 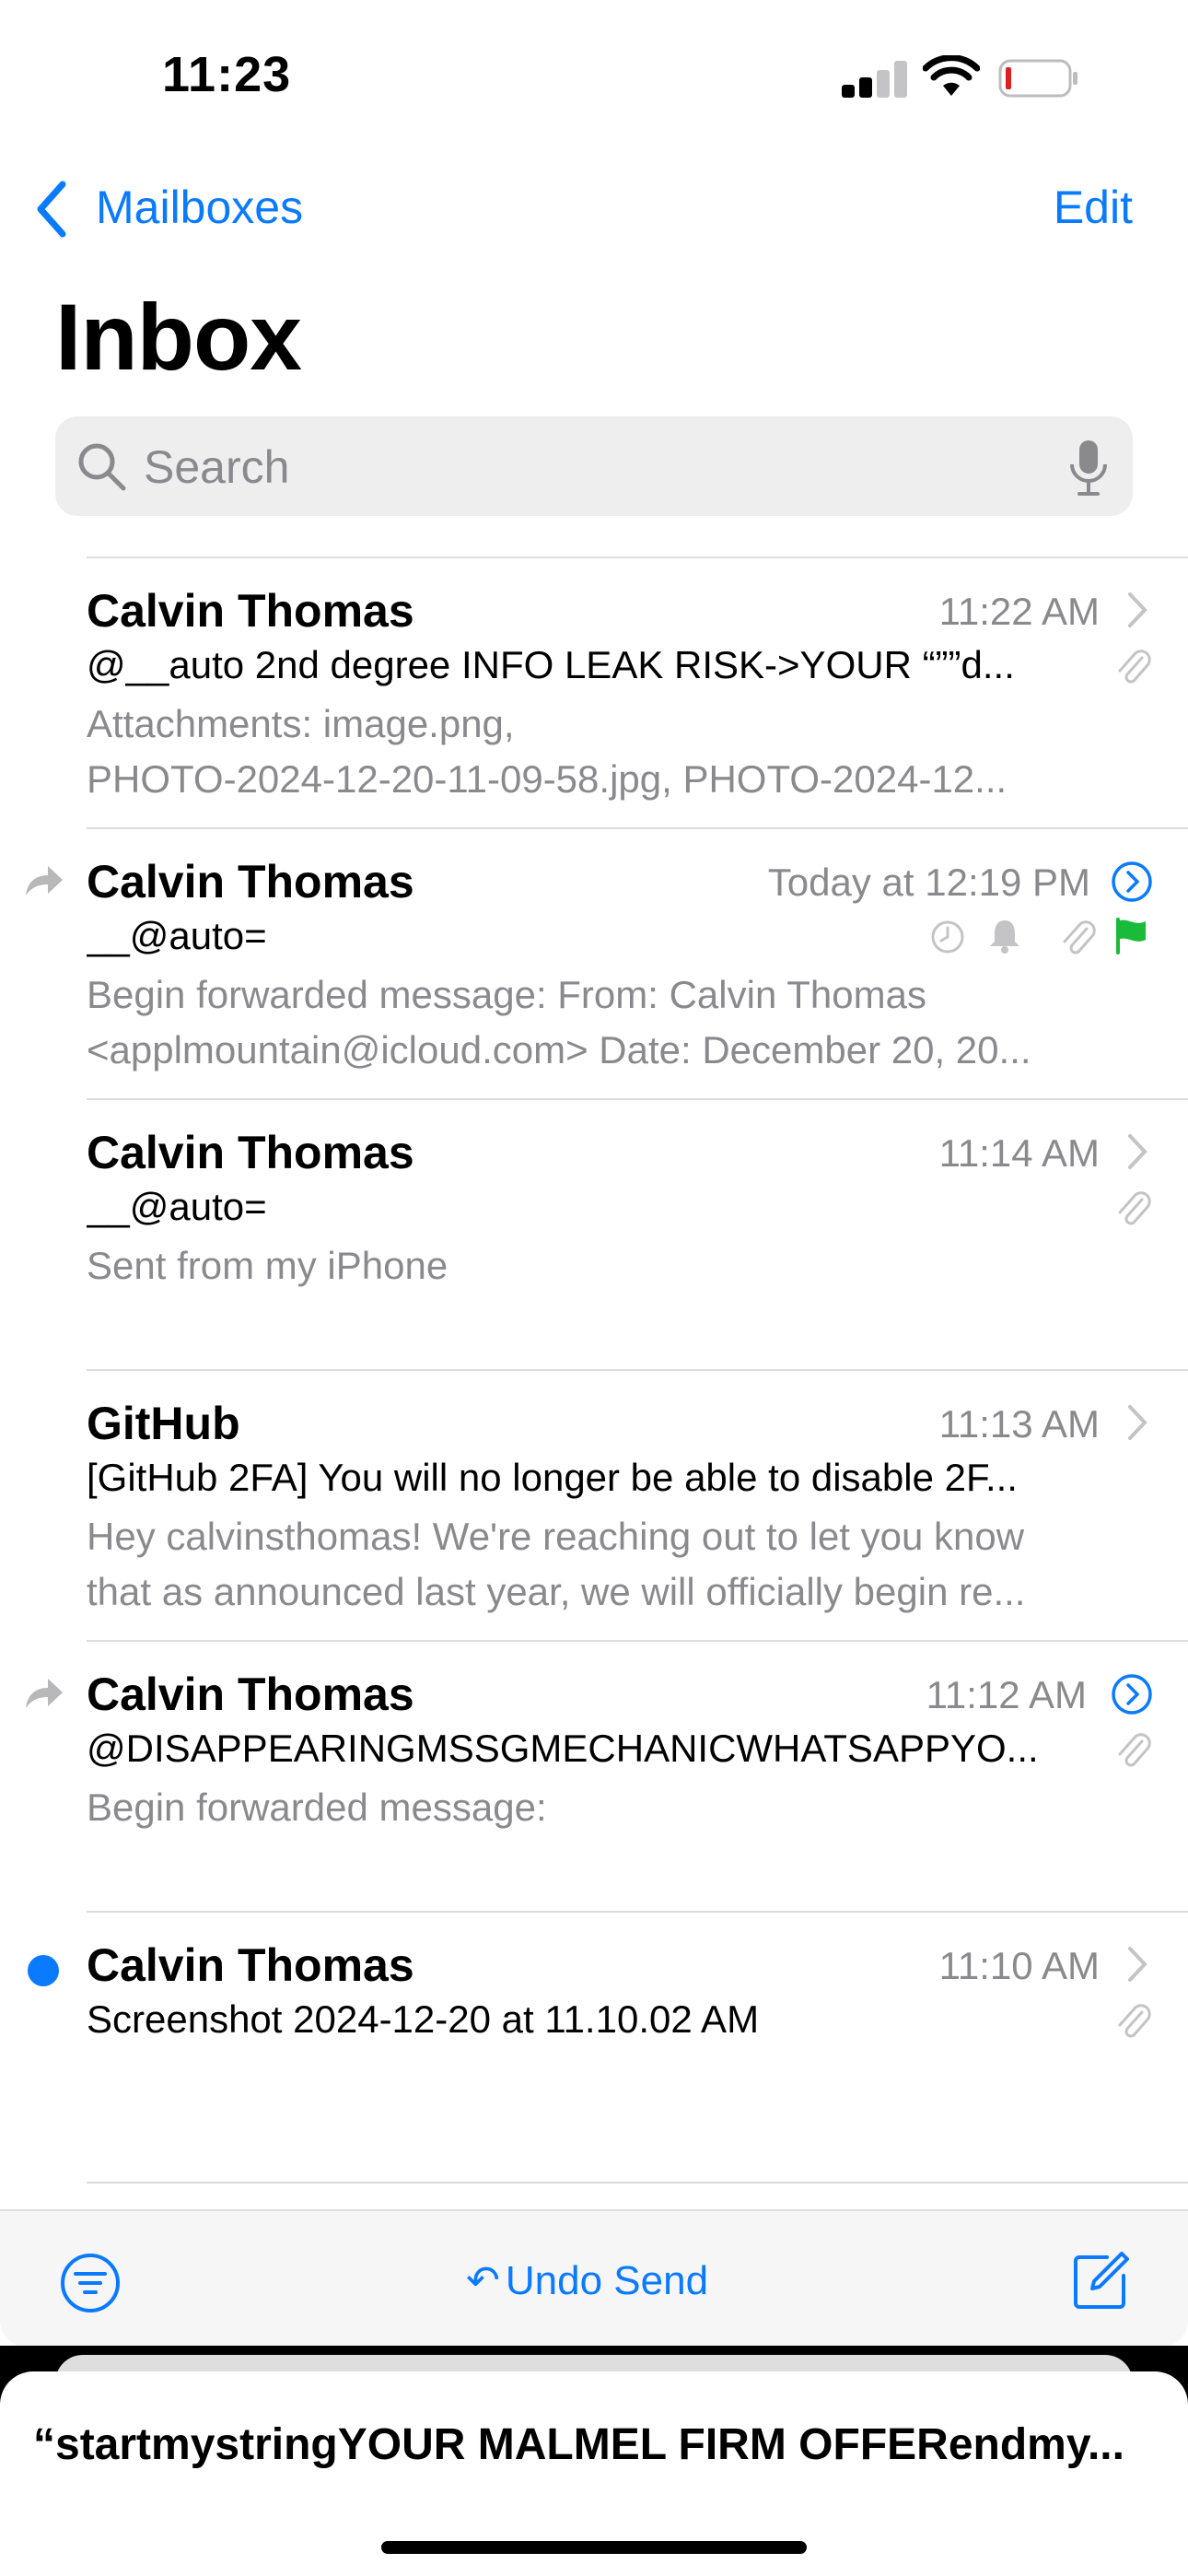 I want to click on filter-icon, so click(x=90, y=2283).